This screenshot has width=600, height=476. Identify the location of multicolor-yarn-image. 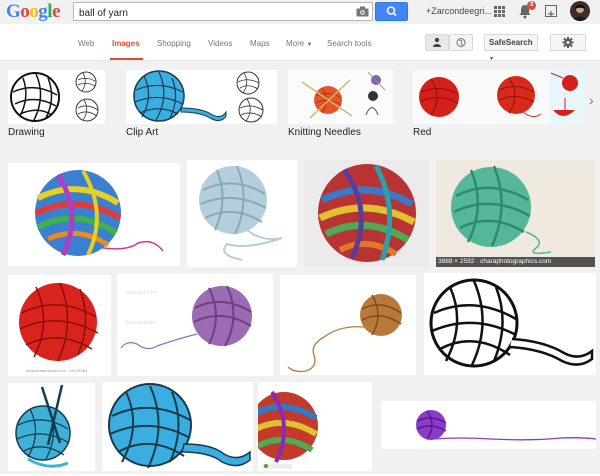
(367, 213).